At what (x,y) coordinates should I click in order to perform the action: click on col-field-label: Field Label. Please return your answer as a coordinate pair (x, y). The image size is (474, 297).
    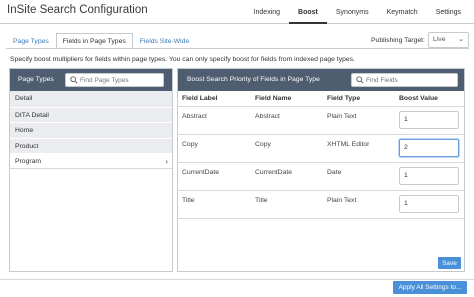
    Looking at the image, I should click on (214, 99).